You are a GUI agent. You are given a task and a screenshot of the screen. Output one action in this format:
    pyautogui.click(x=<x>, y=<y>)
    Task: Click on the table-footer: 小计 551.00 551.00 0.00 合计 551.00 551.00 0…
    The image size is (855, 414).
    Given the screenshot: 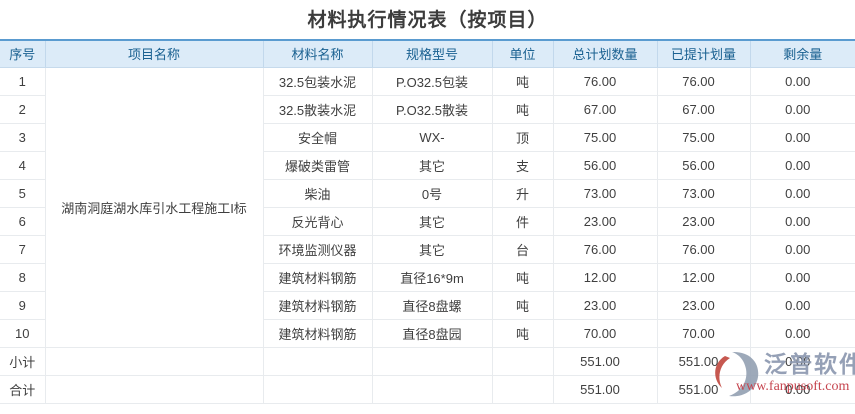 What is the action you would take?
    pyautogui.click(x=427, y=375)
    